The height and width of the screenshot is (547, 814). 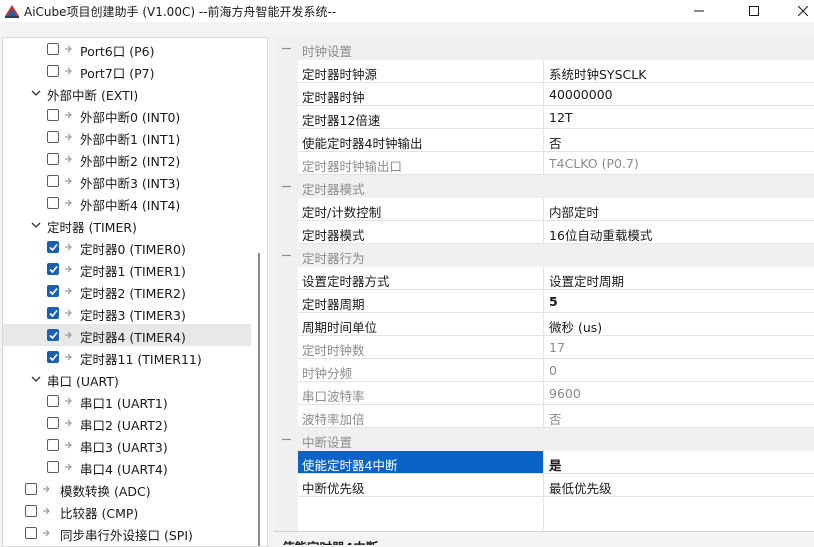 What do you see at coordinates (127, 423) in the screenshot?
I see `tree-item: 串口2 (UART2)` at bounding box center [127, 423].